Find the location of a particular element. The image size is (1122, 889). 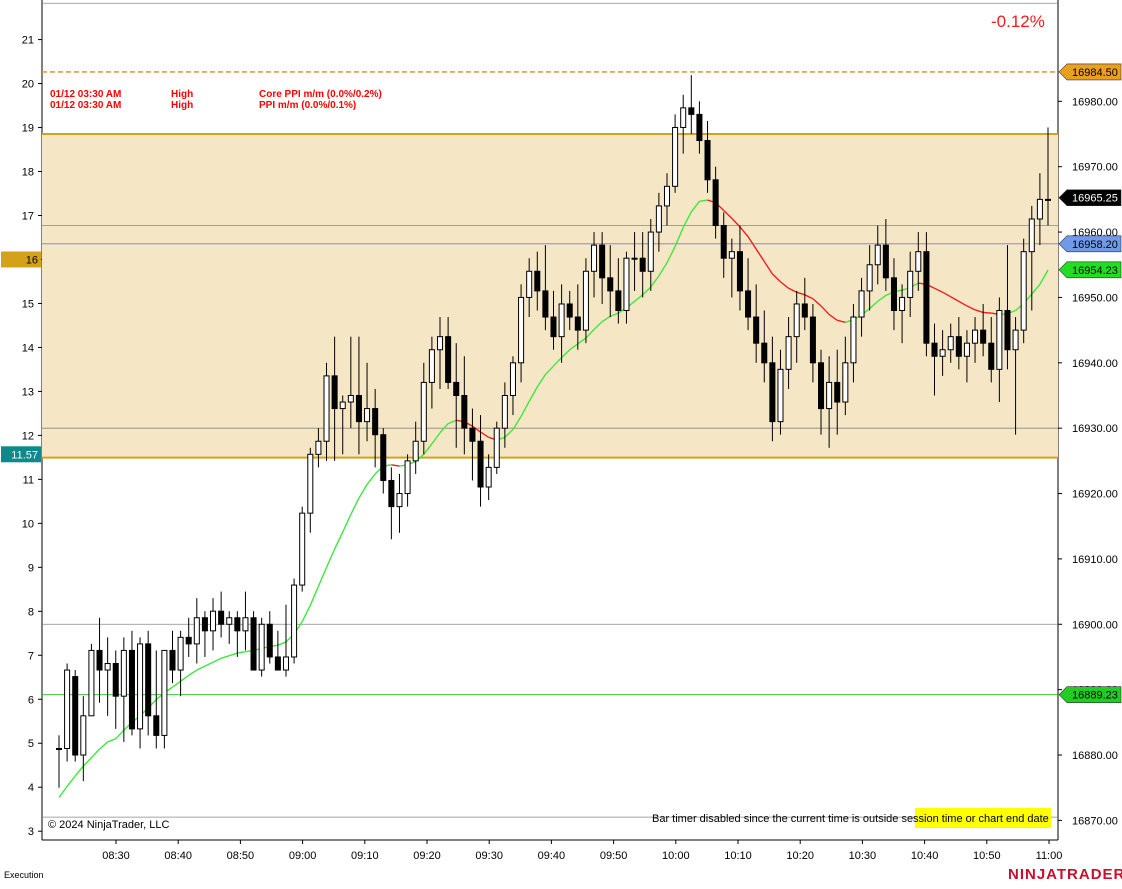

marker-label: 11.57 is located at coordinates (24, 455).